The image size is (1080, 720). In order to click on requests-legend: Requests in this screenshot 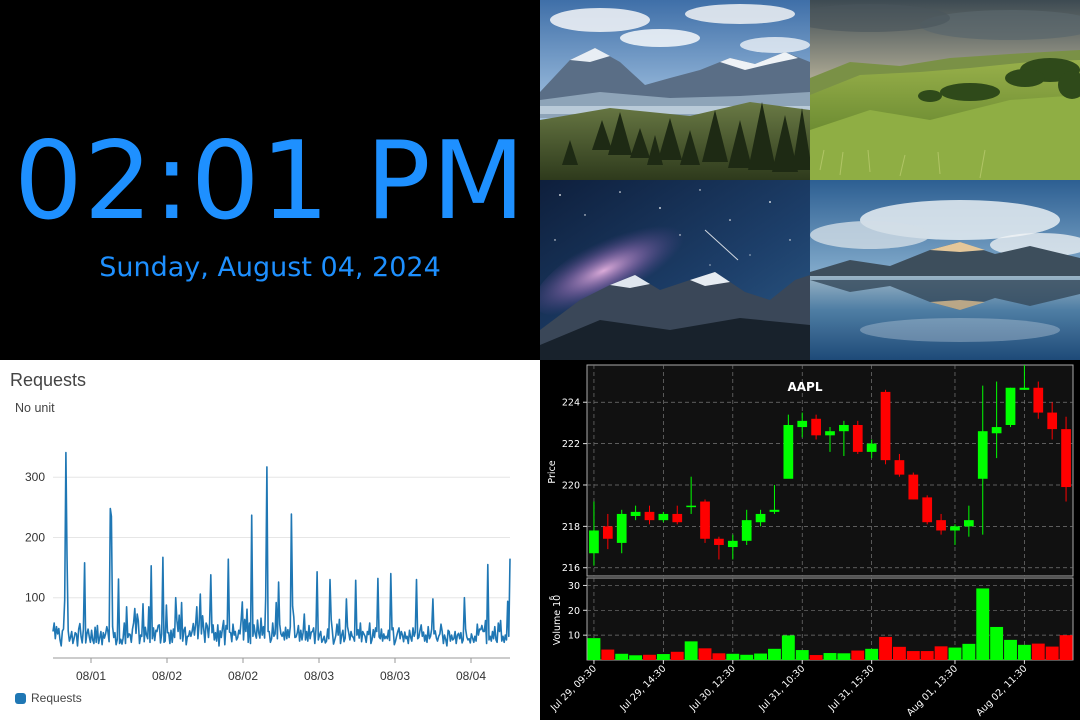, I will do `click(48, 698)`.